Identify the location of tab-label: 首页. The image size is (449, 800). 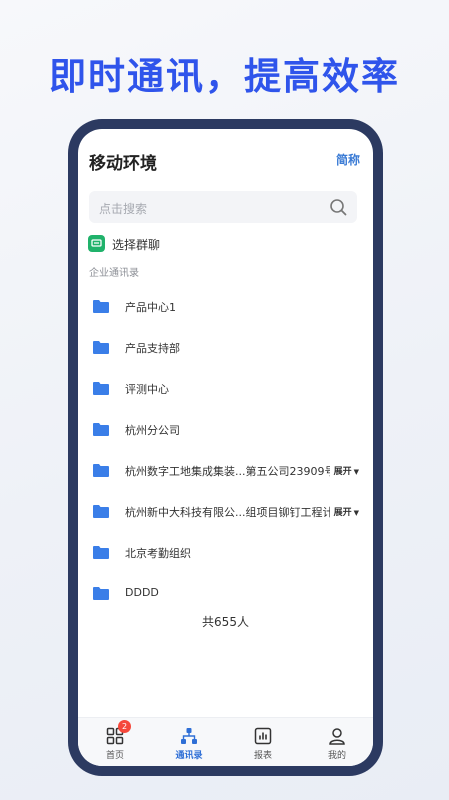
(114, 756).